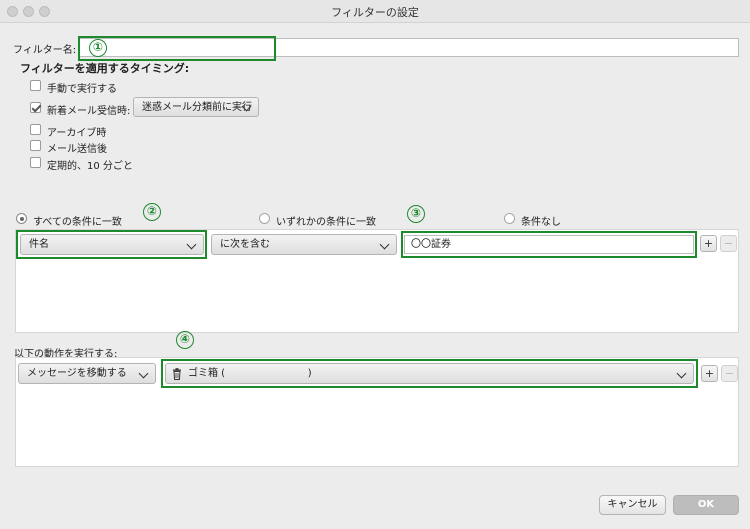  What do you see at coordinates (89, 111) in the screenshot?
I see `new-mail-label: 新着メール受信時:` at bounding box center [89, 111].